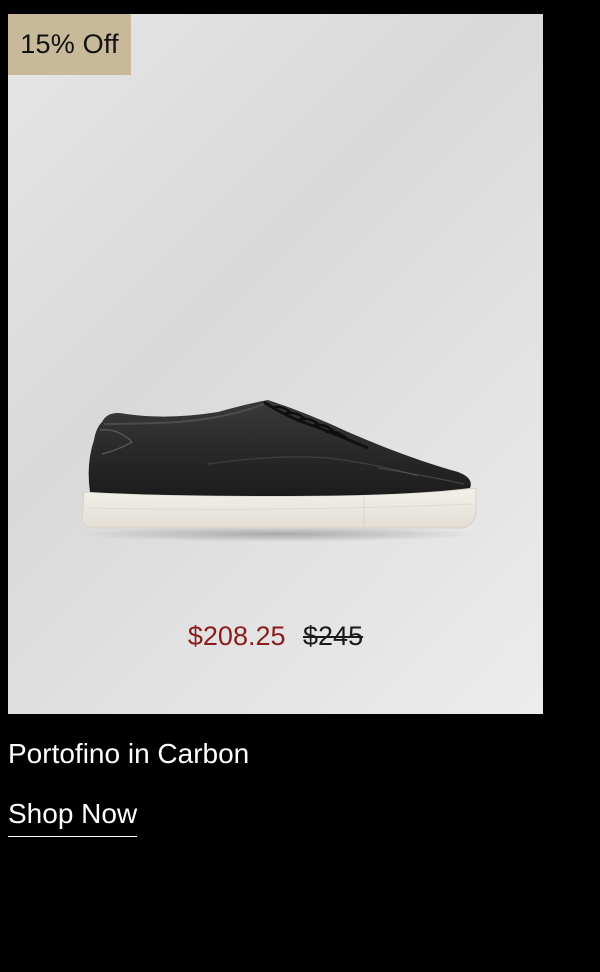  What do you see at coordinates (278, 471) in the screenshot?
I see `sneaker-icon` at bounding box center [278, 471].